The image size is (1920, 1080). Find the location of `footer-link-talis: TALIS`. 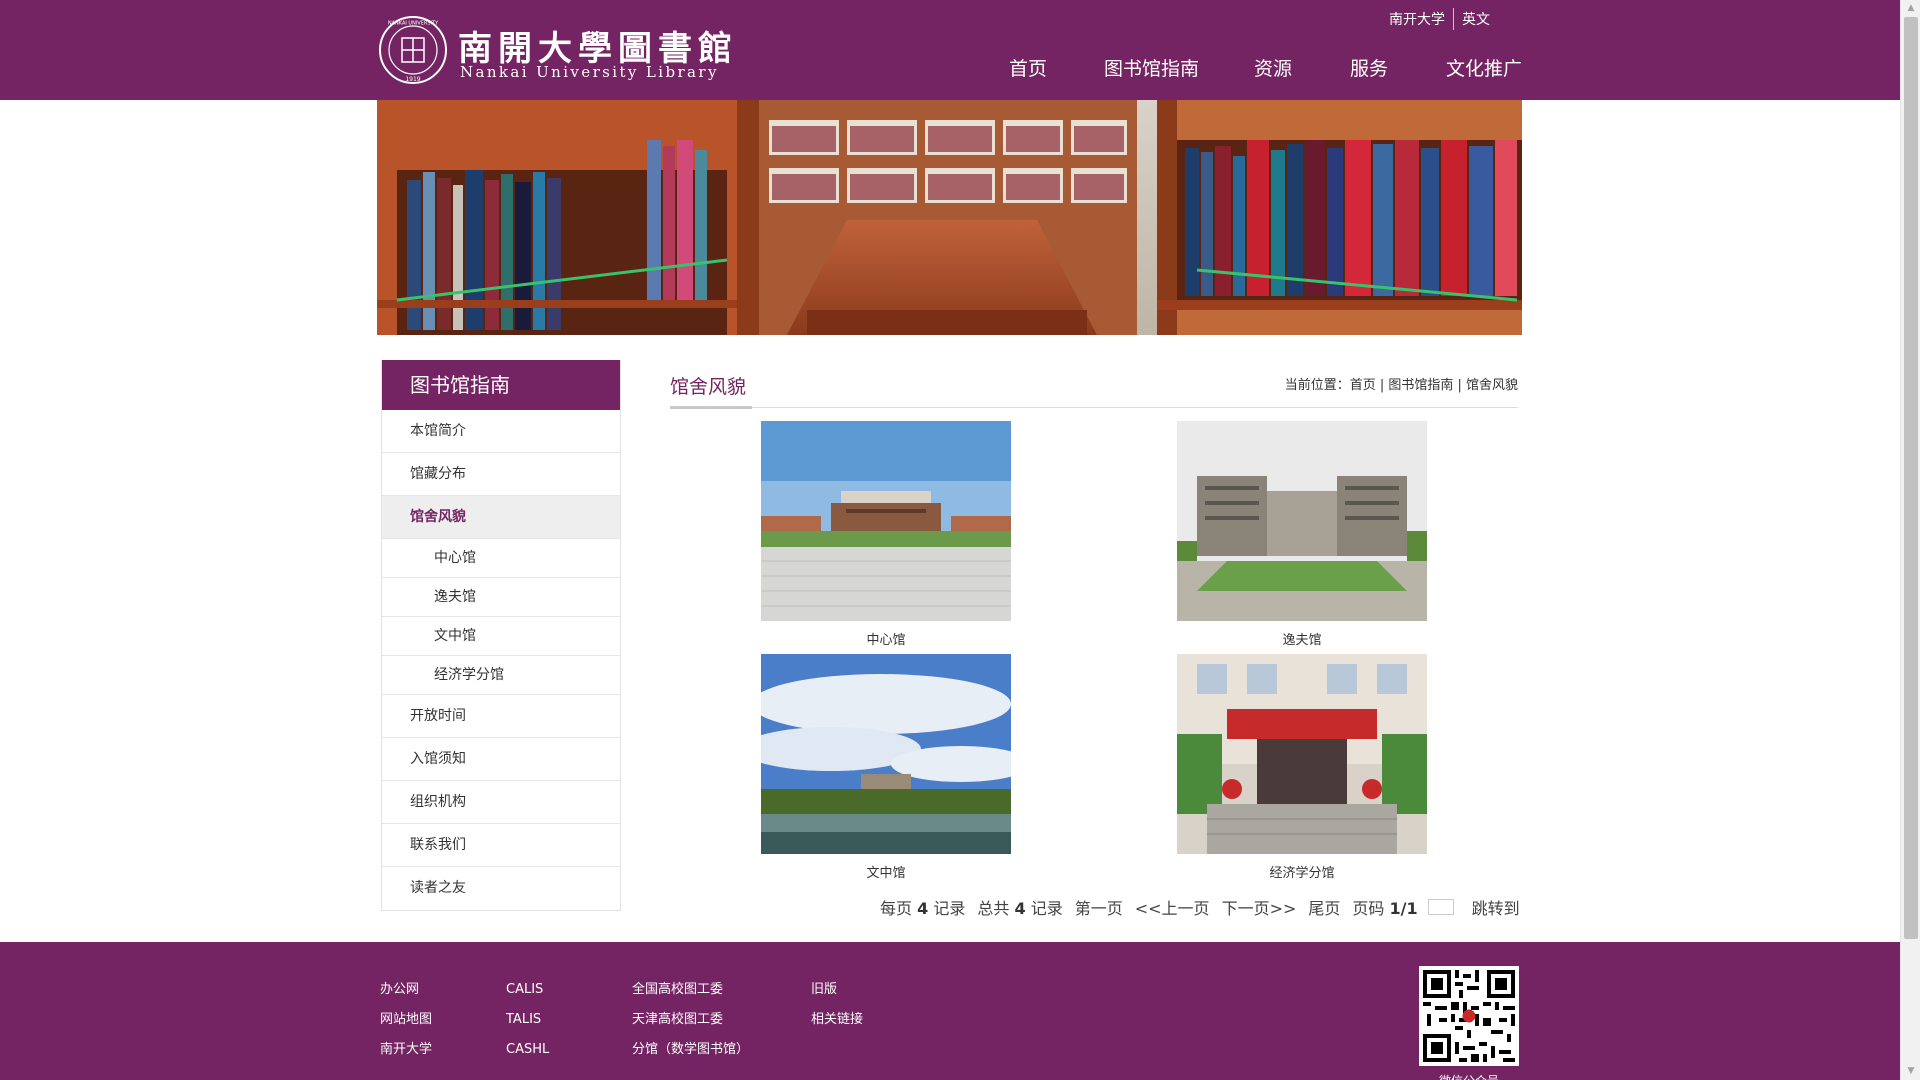

footer-link-talis: TALIS is located at coordinates (527, 1027).